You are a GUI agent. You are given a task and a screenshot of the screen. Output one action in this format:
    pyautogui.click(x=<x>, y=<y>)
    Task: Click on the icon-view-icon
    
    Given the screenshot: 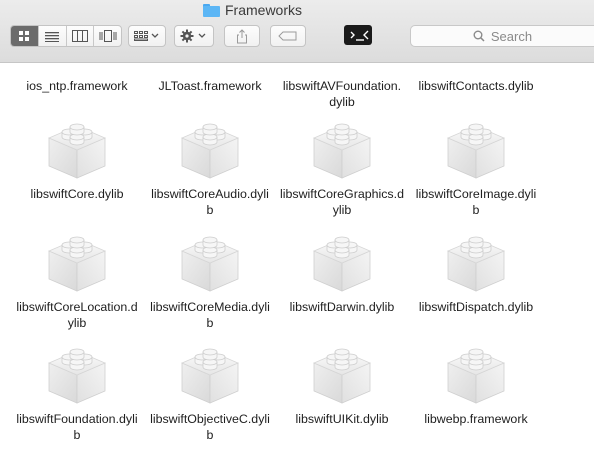 What is the action you would take?
    pyautogui.click(x=24, y=36)
    